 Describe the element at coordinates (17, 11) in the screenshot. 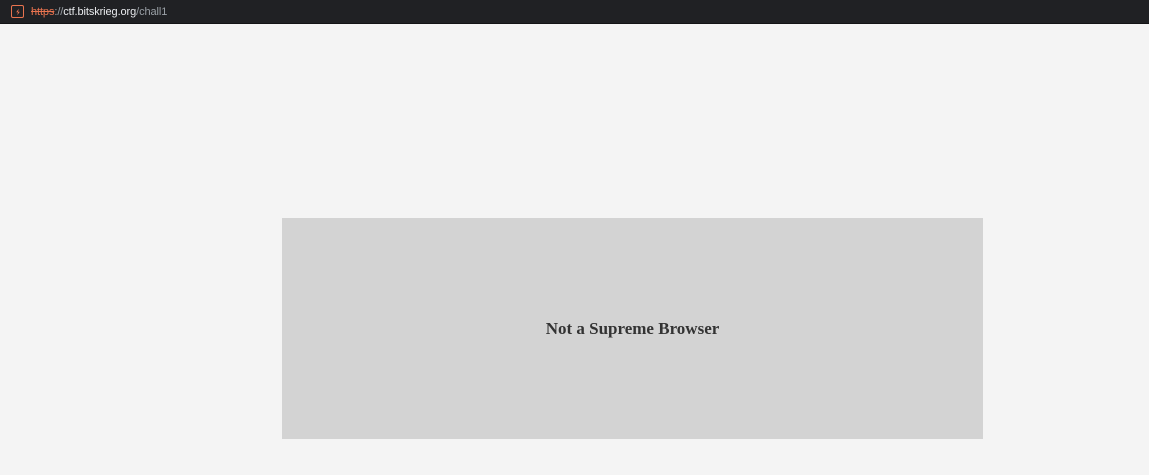

I see `not-secure-warning-icon` at that location.